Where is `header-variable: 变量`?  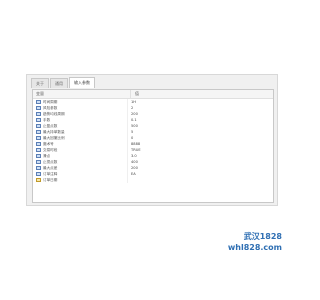 header-variable: 变量 is located at coordinates (82, 94).